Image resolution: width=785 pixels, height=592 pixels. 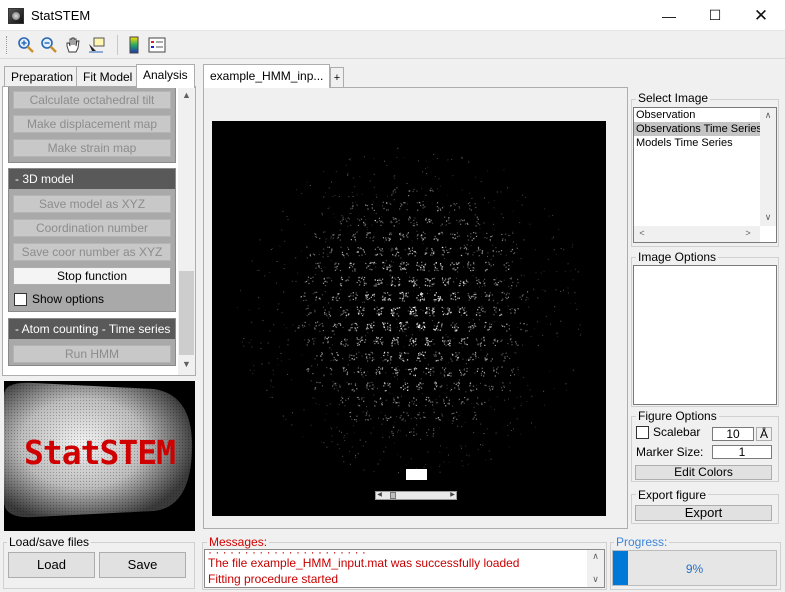 I want to click on message-line: Fitting procedure started, so click(x=273, y=579).